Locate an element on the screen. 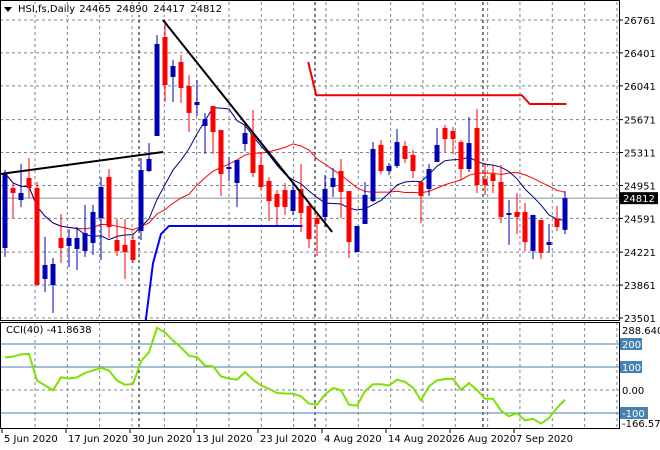  price-tick-label: 24591 is located at coordinates (640, 219).